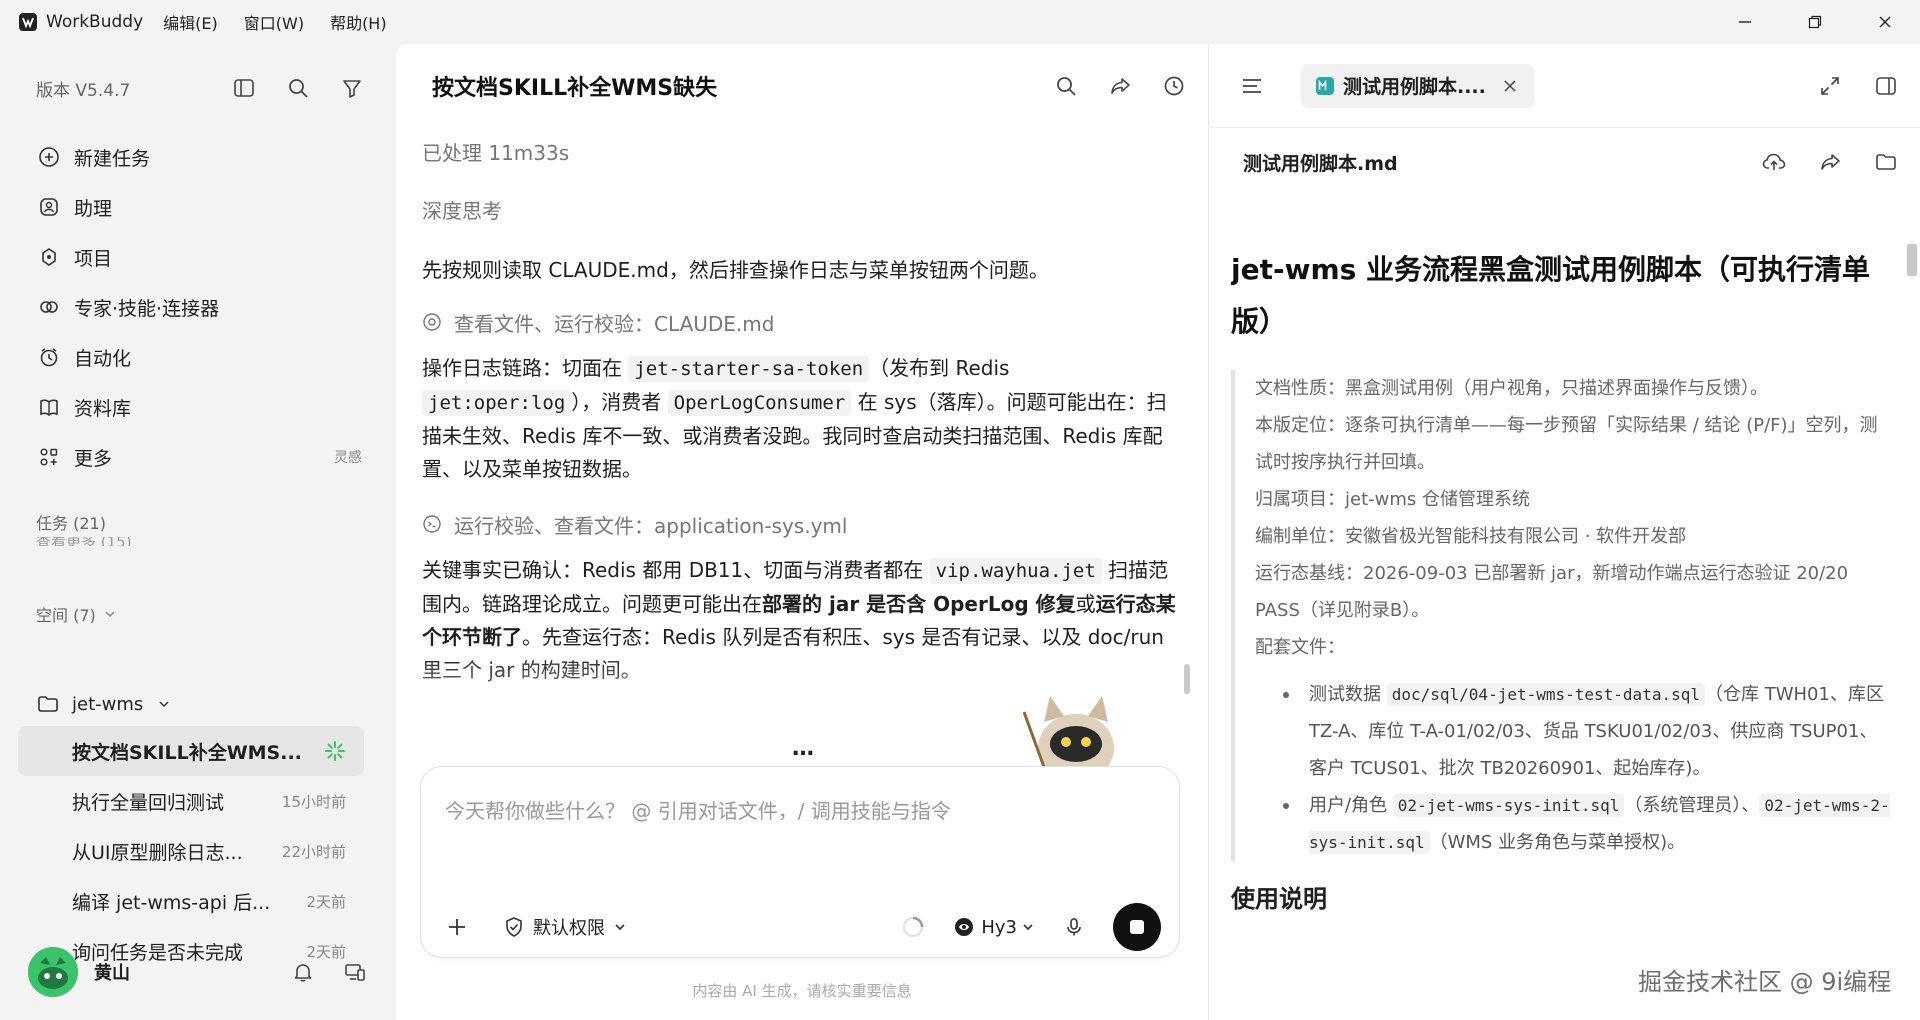 This screenshot has width=1920, height=1020. I want to click on minimize-icon, so click(1745, 22).